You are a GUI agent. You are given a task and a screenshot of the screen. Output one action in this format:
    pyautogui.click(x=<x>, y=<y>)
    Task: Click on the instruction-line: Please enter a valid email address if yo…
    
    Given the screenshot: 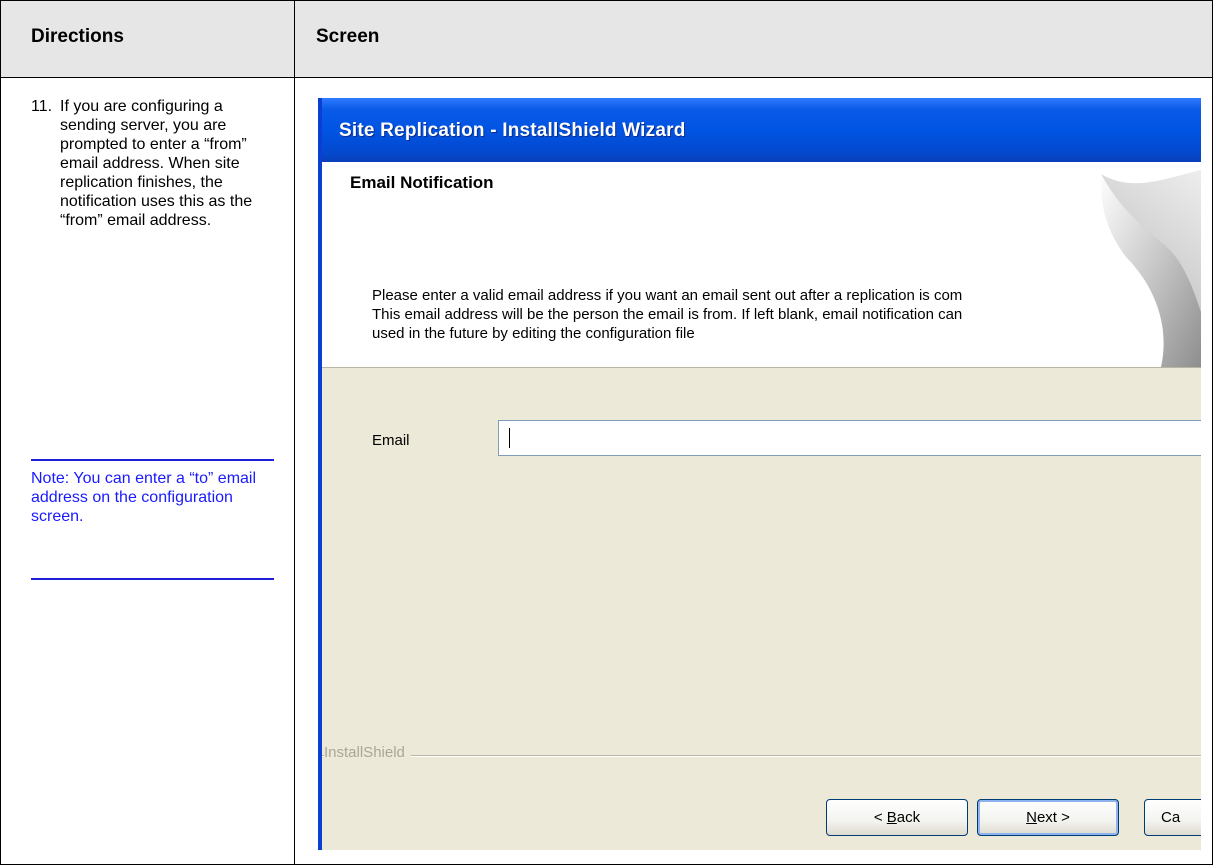 What is the action you would take?
    pyautogui.click(x=667, y=295)
    